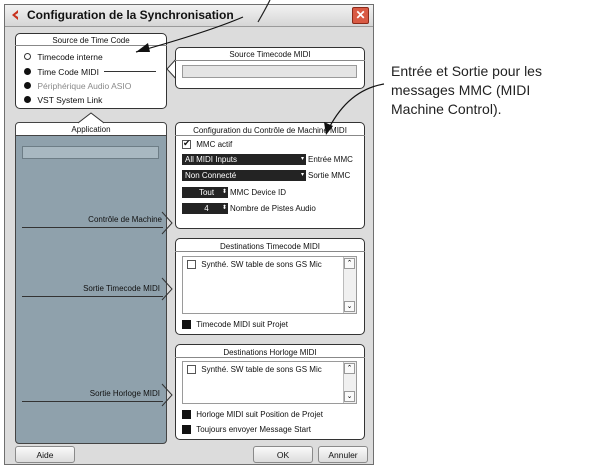  Describe the element at coordinates (259, 414) in the screenshot. I see `clock-follow-label: Horloge MIDI suit Position de Projet` at that location.